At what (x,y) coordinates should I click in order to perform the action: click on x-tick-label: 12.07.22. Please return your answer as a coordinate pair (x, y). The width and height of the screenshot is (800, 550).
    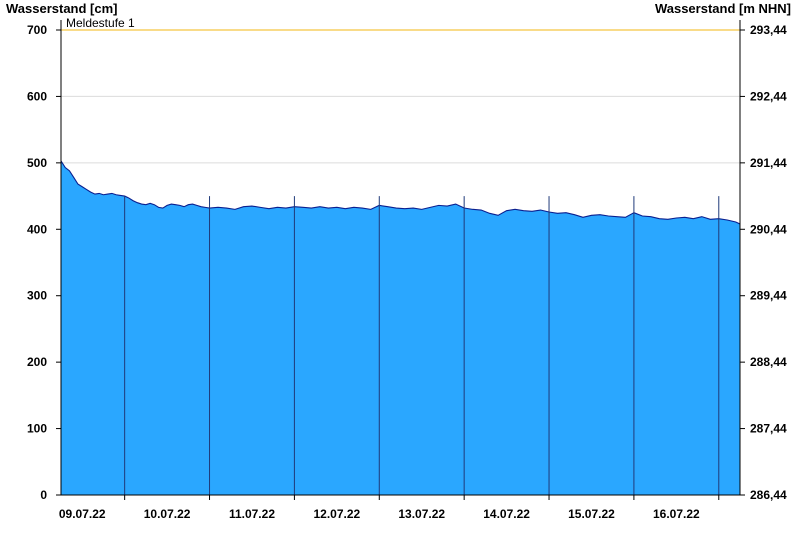
    Looking at the image, I should click on (336, 514).